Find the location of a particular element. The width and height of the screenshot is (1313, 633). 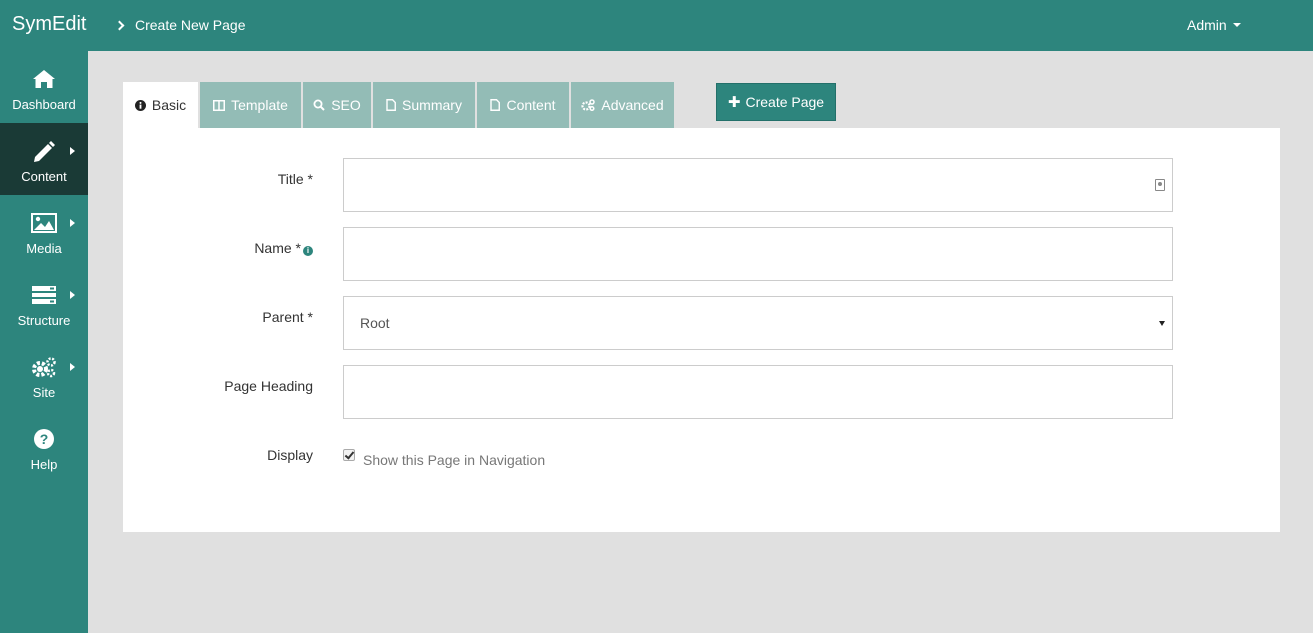

info-icon: i is located at coordinates (308, 250).